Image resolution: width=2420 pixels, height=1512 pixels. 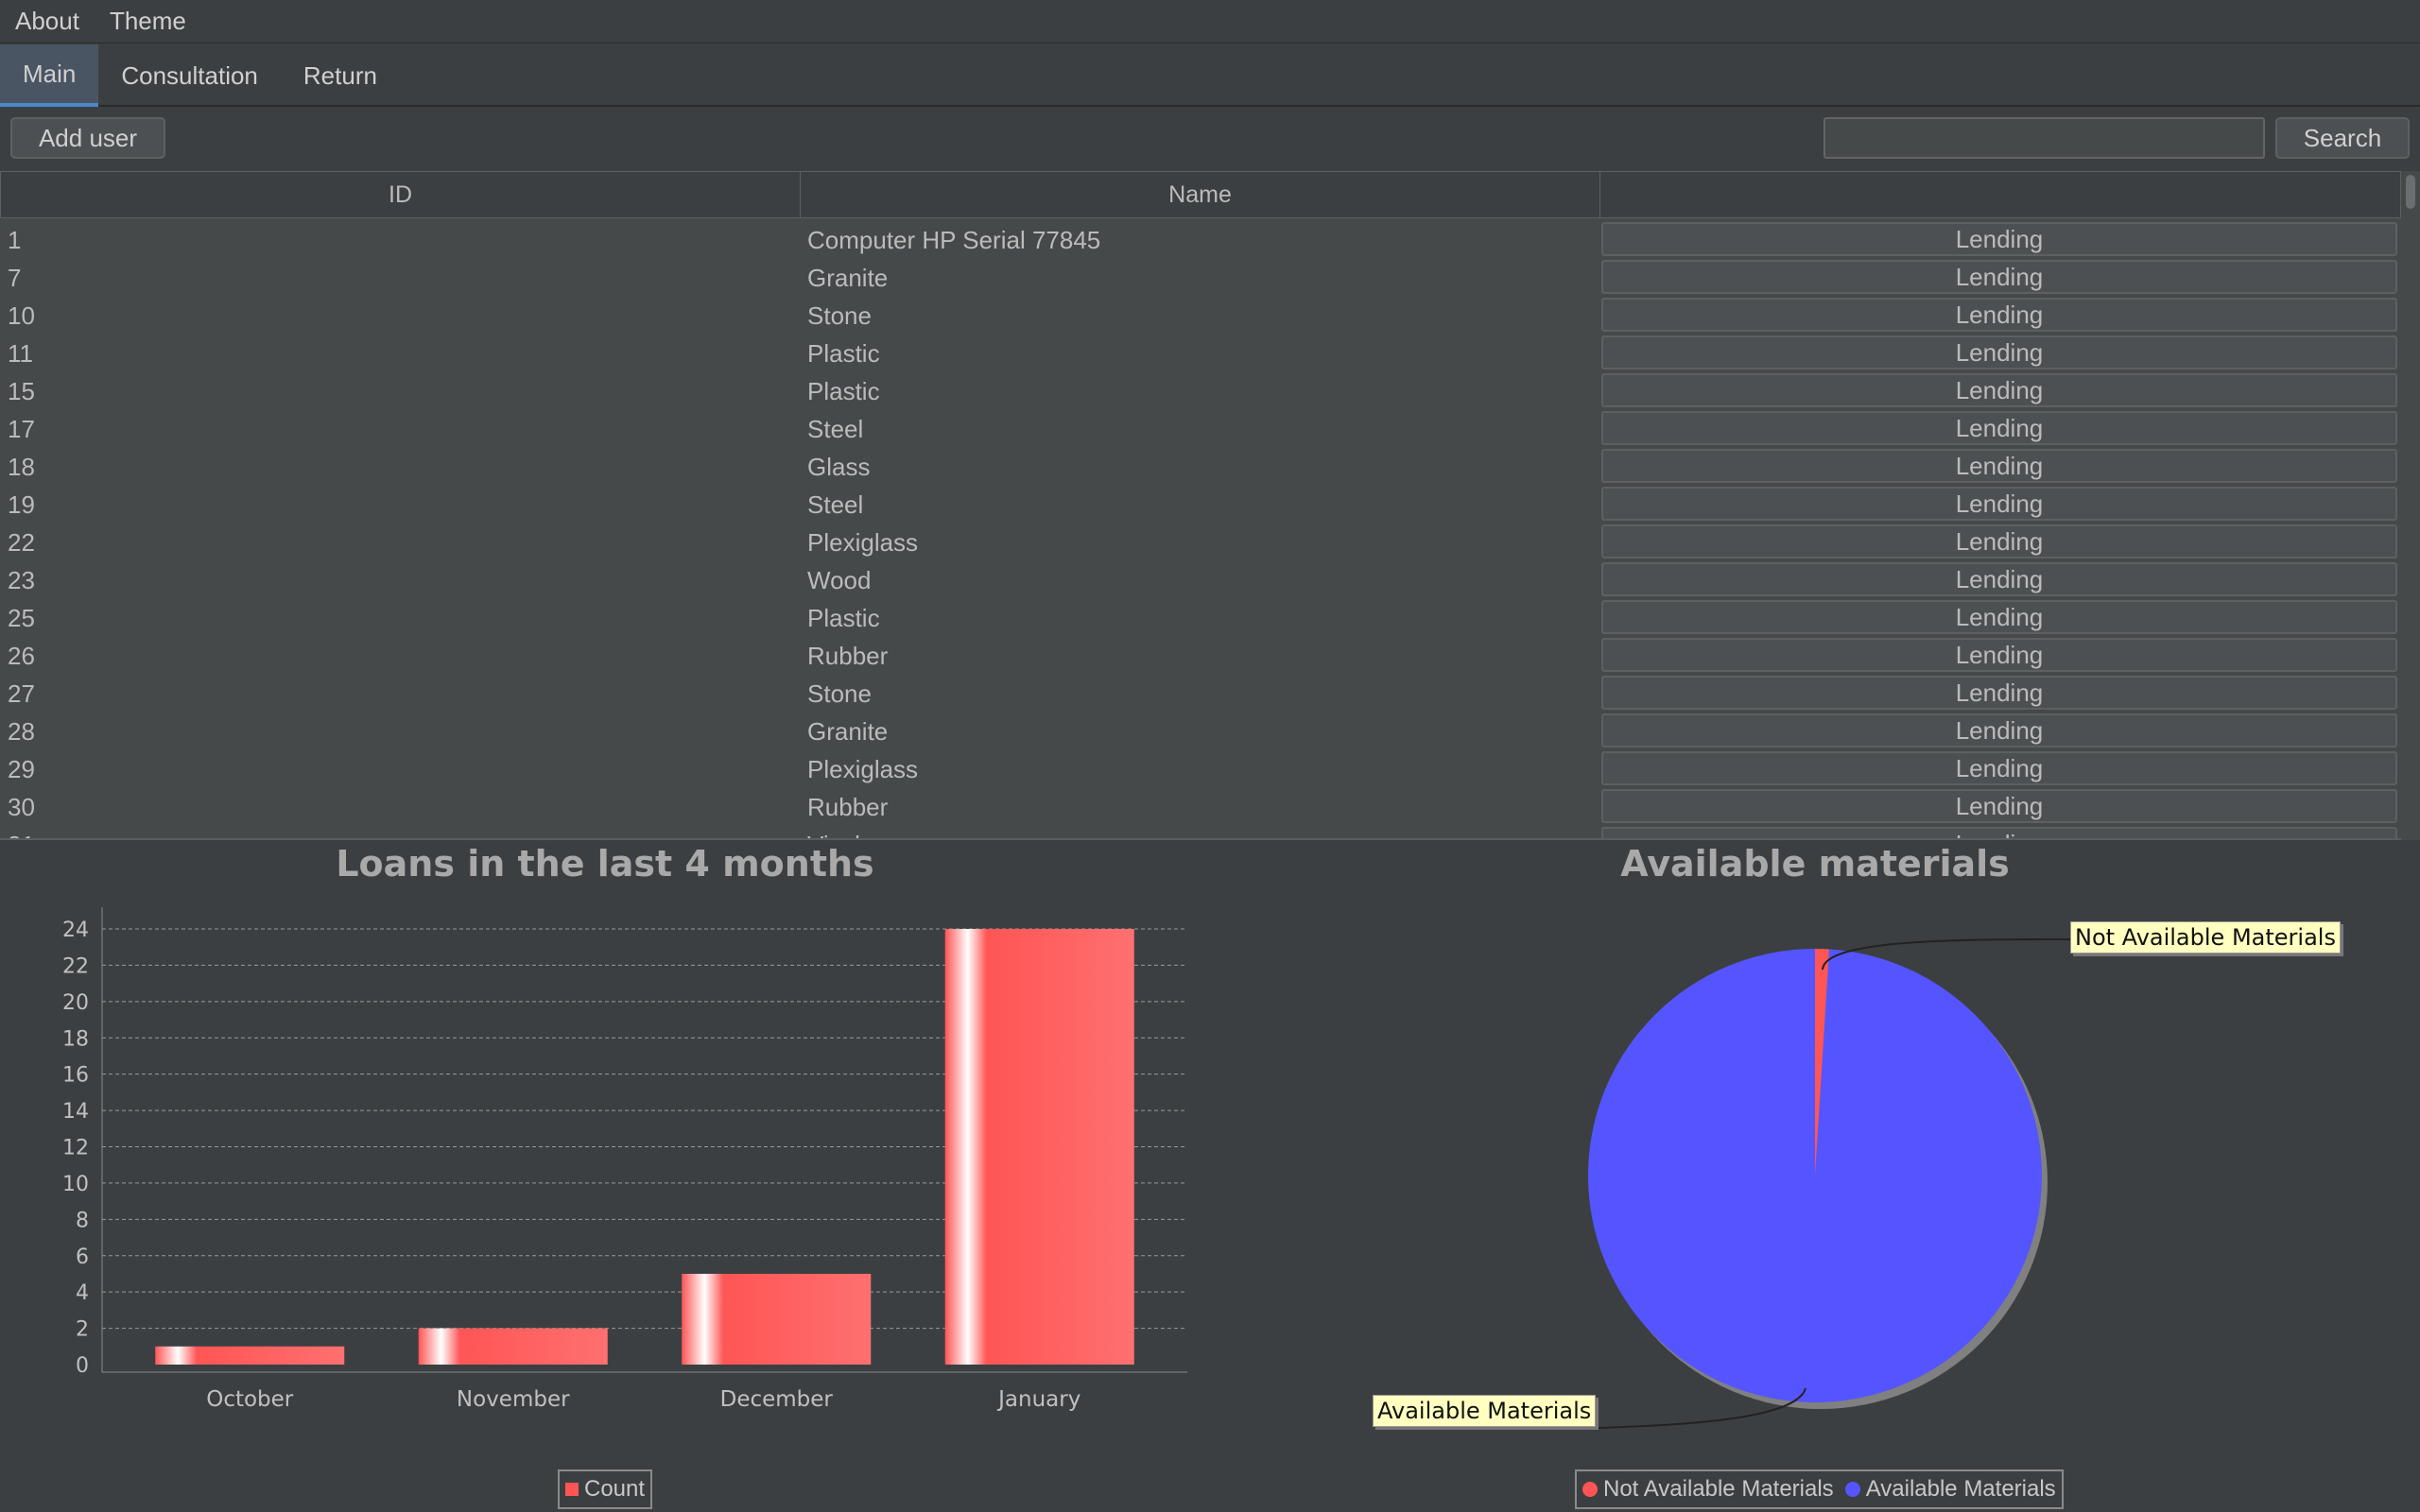 What do you see at coordinates (15, 278) in the screenshot?
I see `cell-id: 7` at bounding box center [15, 278].